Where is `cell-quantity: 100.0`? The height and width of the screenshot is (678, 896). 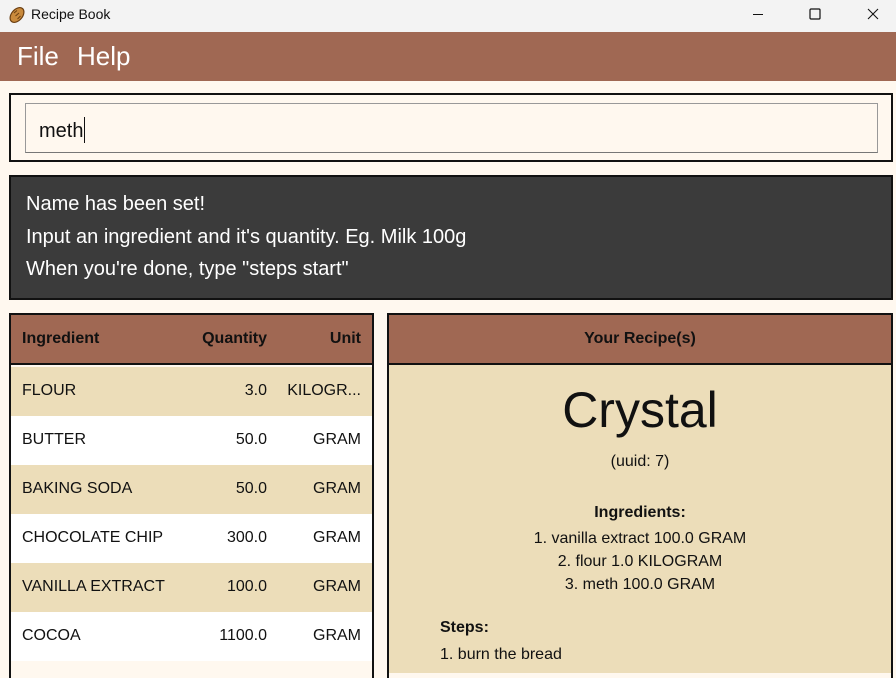
cell-quantity: 100.0 is located at coordinates (246, 586).